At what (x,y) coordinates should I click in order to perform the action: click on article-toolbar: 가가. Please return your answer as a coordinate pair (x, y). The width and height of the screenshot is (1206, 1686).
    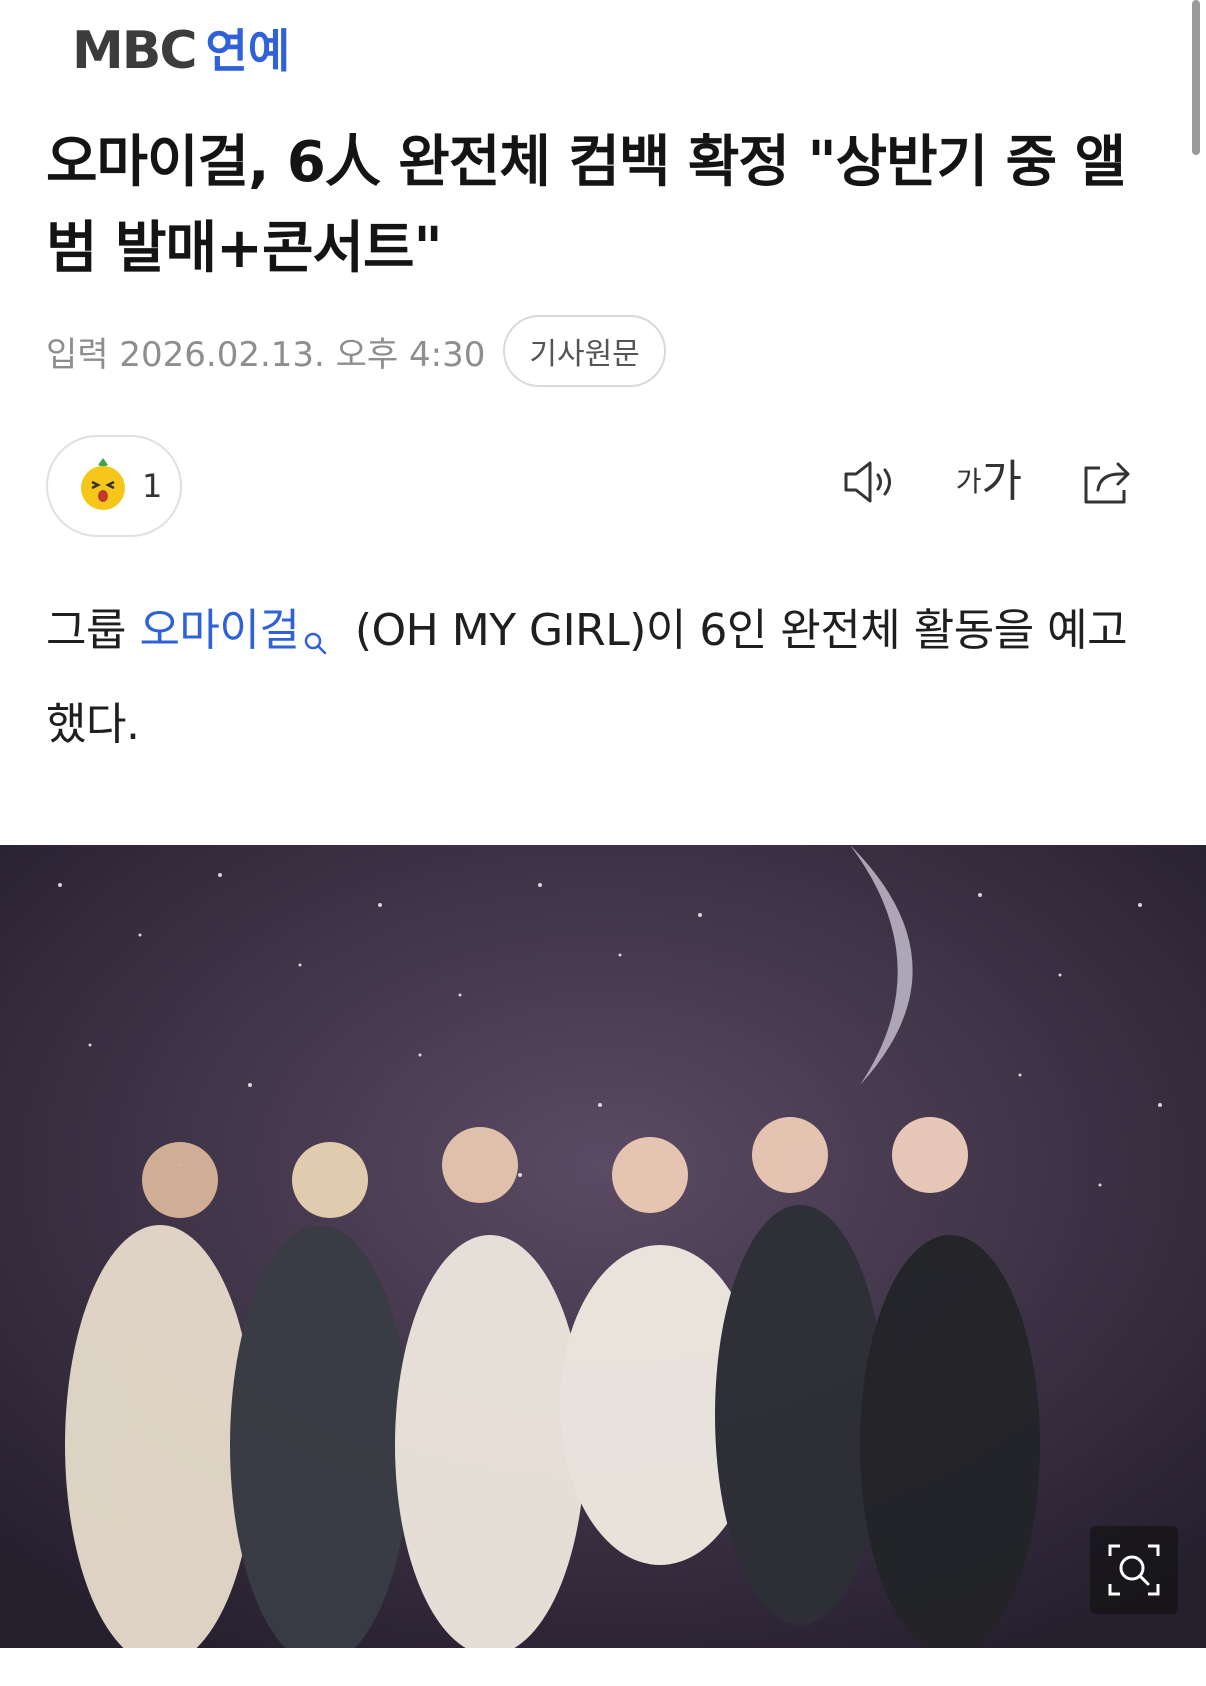
    Looking at the image, I should click on (988, 482).